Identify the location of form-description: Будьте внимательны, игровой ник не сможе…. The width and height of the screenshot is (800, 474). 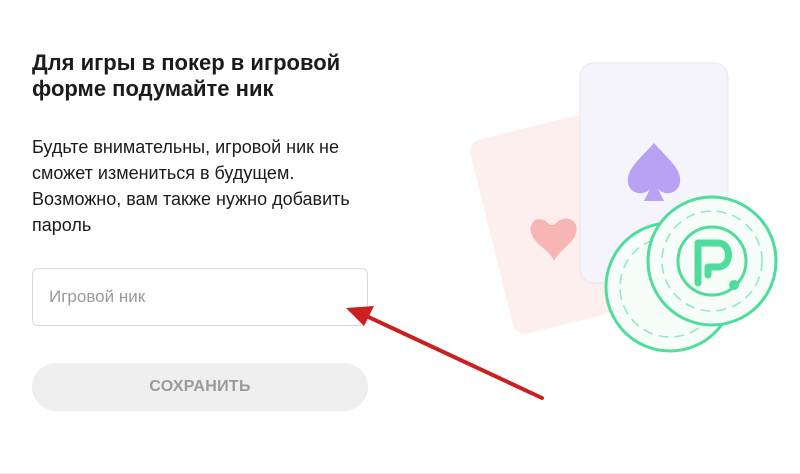
(191, 186).